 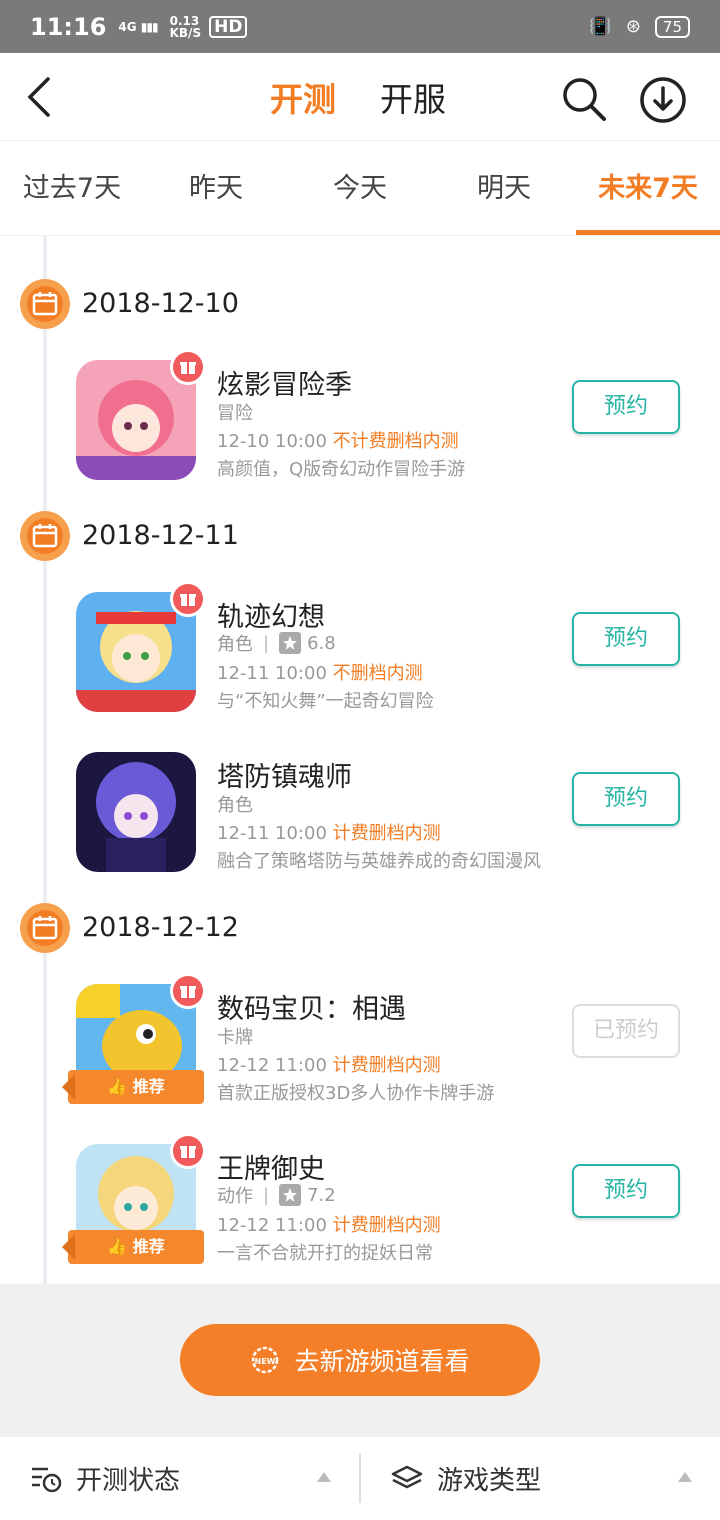 I want to click on tab-today: 今天, so click(x=360, y=188).